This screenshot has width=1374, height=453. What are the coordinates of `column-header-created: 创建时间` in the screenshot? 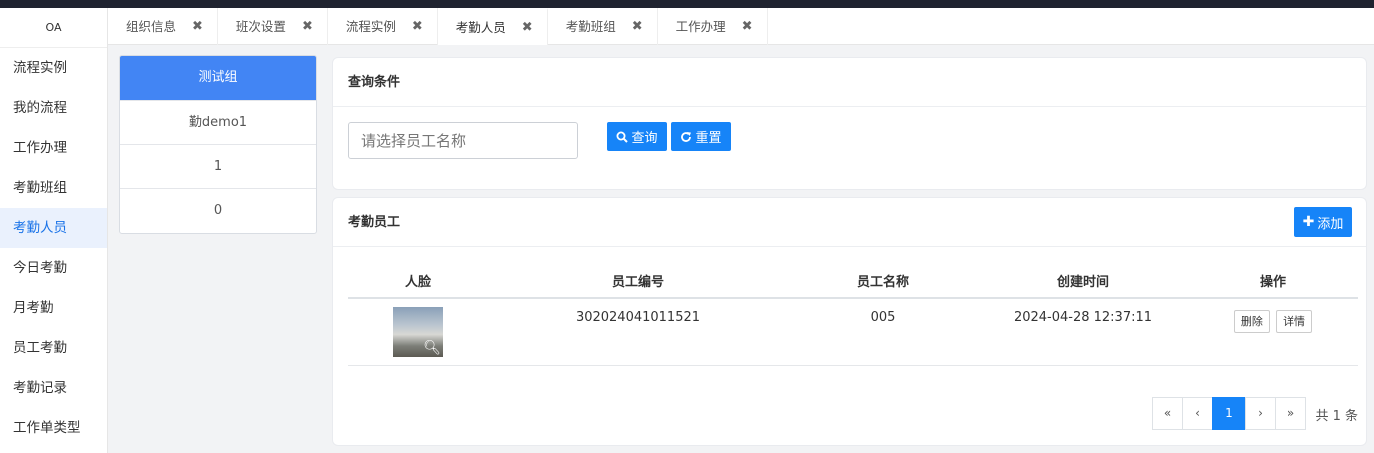 It's located at (1083, 281).